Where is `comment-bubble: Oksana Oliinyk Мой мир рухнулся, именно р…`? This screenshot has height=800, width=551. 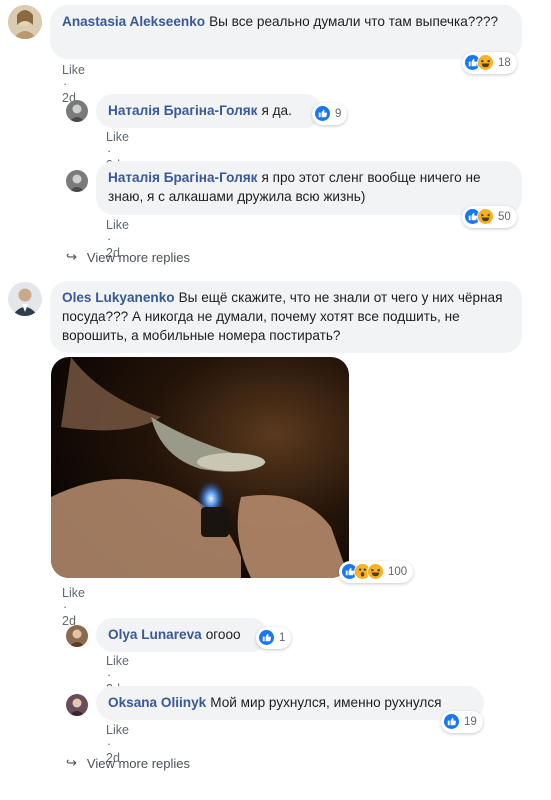 comment-bubble: Oksana Oliinyk Мой мир рухнулся, именно р… is located at coordinates (290, 703).